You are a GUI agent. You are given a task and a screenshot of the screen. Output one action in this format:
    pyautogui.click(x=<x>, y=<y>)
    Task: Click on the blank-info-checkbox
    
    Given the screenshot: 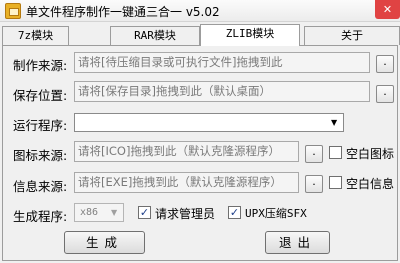 What is the action you would take?
    pyautogui.click(x=335, y=182)
    